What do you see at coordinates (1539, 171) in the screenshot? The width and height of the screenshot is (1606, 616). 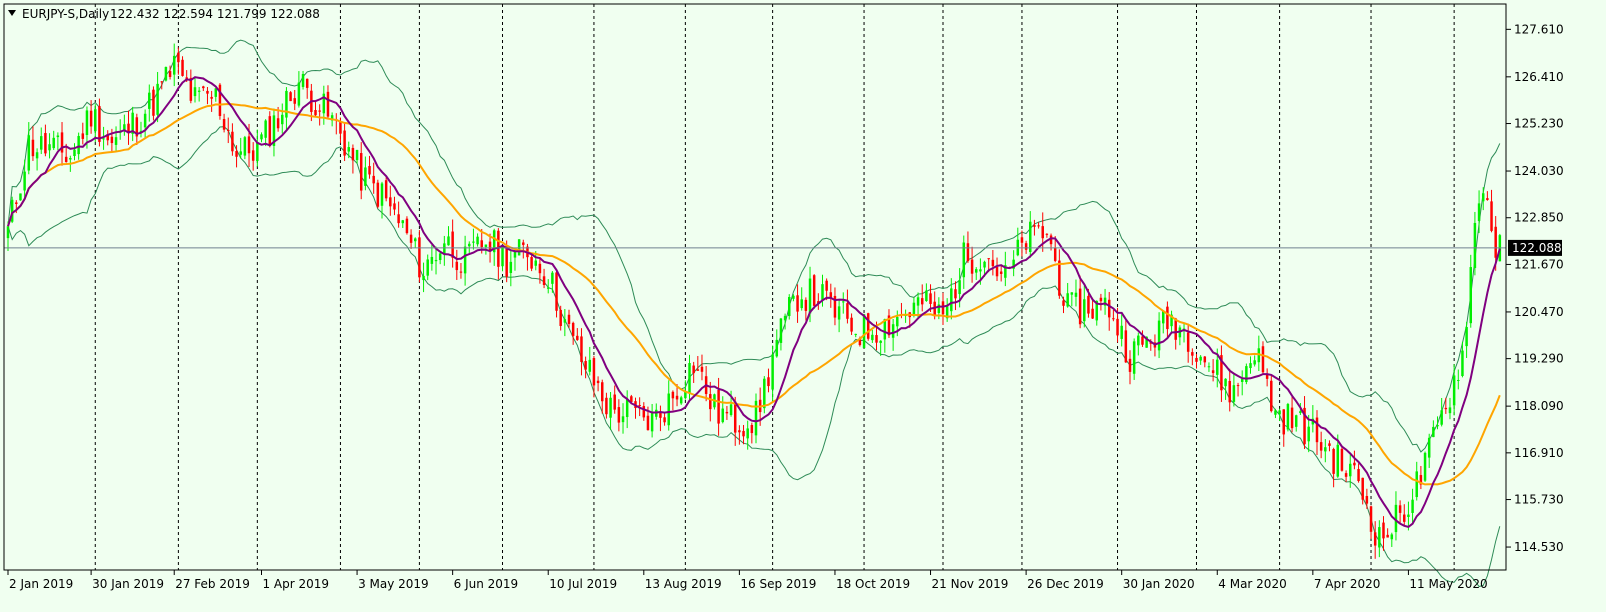 I see `y-tick-label: 124.030` at bounding box center [1539, 171].